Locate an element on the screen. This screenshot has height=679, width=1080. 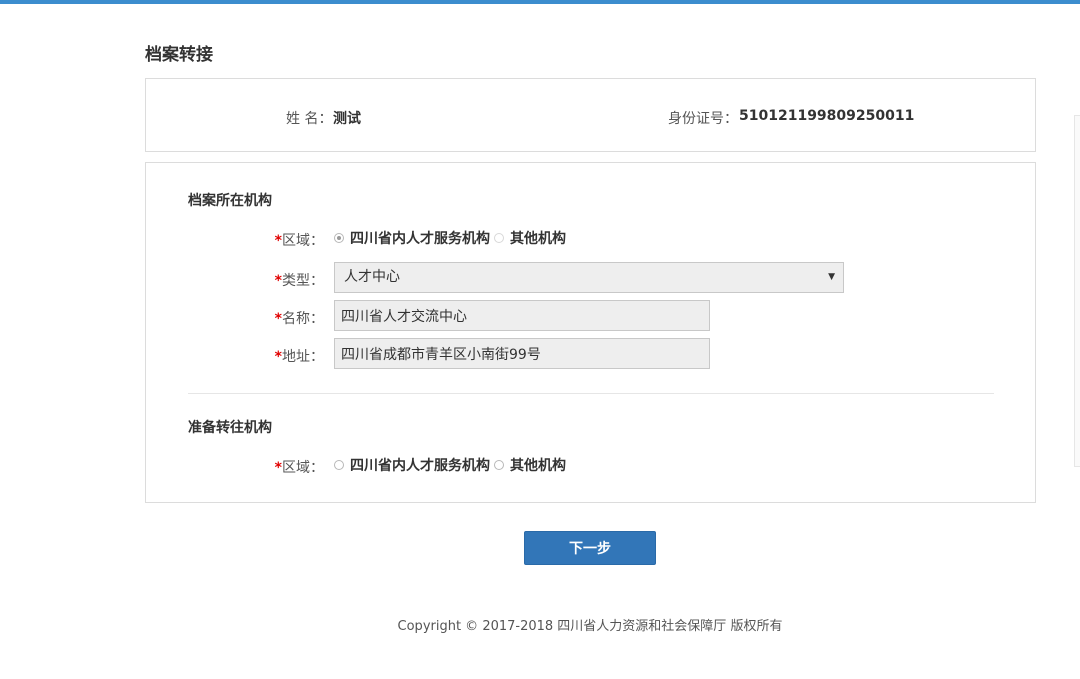
target-region-label-text: 区域： is located at coordinates (303, 468).